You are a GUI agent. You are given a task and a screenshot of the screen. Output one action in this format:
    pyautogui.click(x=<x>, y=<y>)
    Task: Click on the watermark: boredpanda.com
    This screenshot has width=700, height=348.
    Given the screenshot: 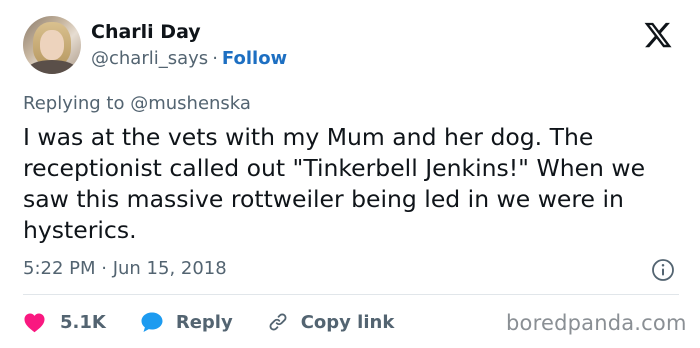 What is the action you would take?
    pyautogui.click(x=596, y=323)
    